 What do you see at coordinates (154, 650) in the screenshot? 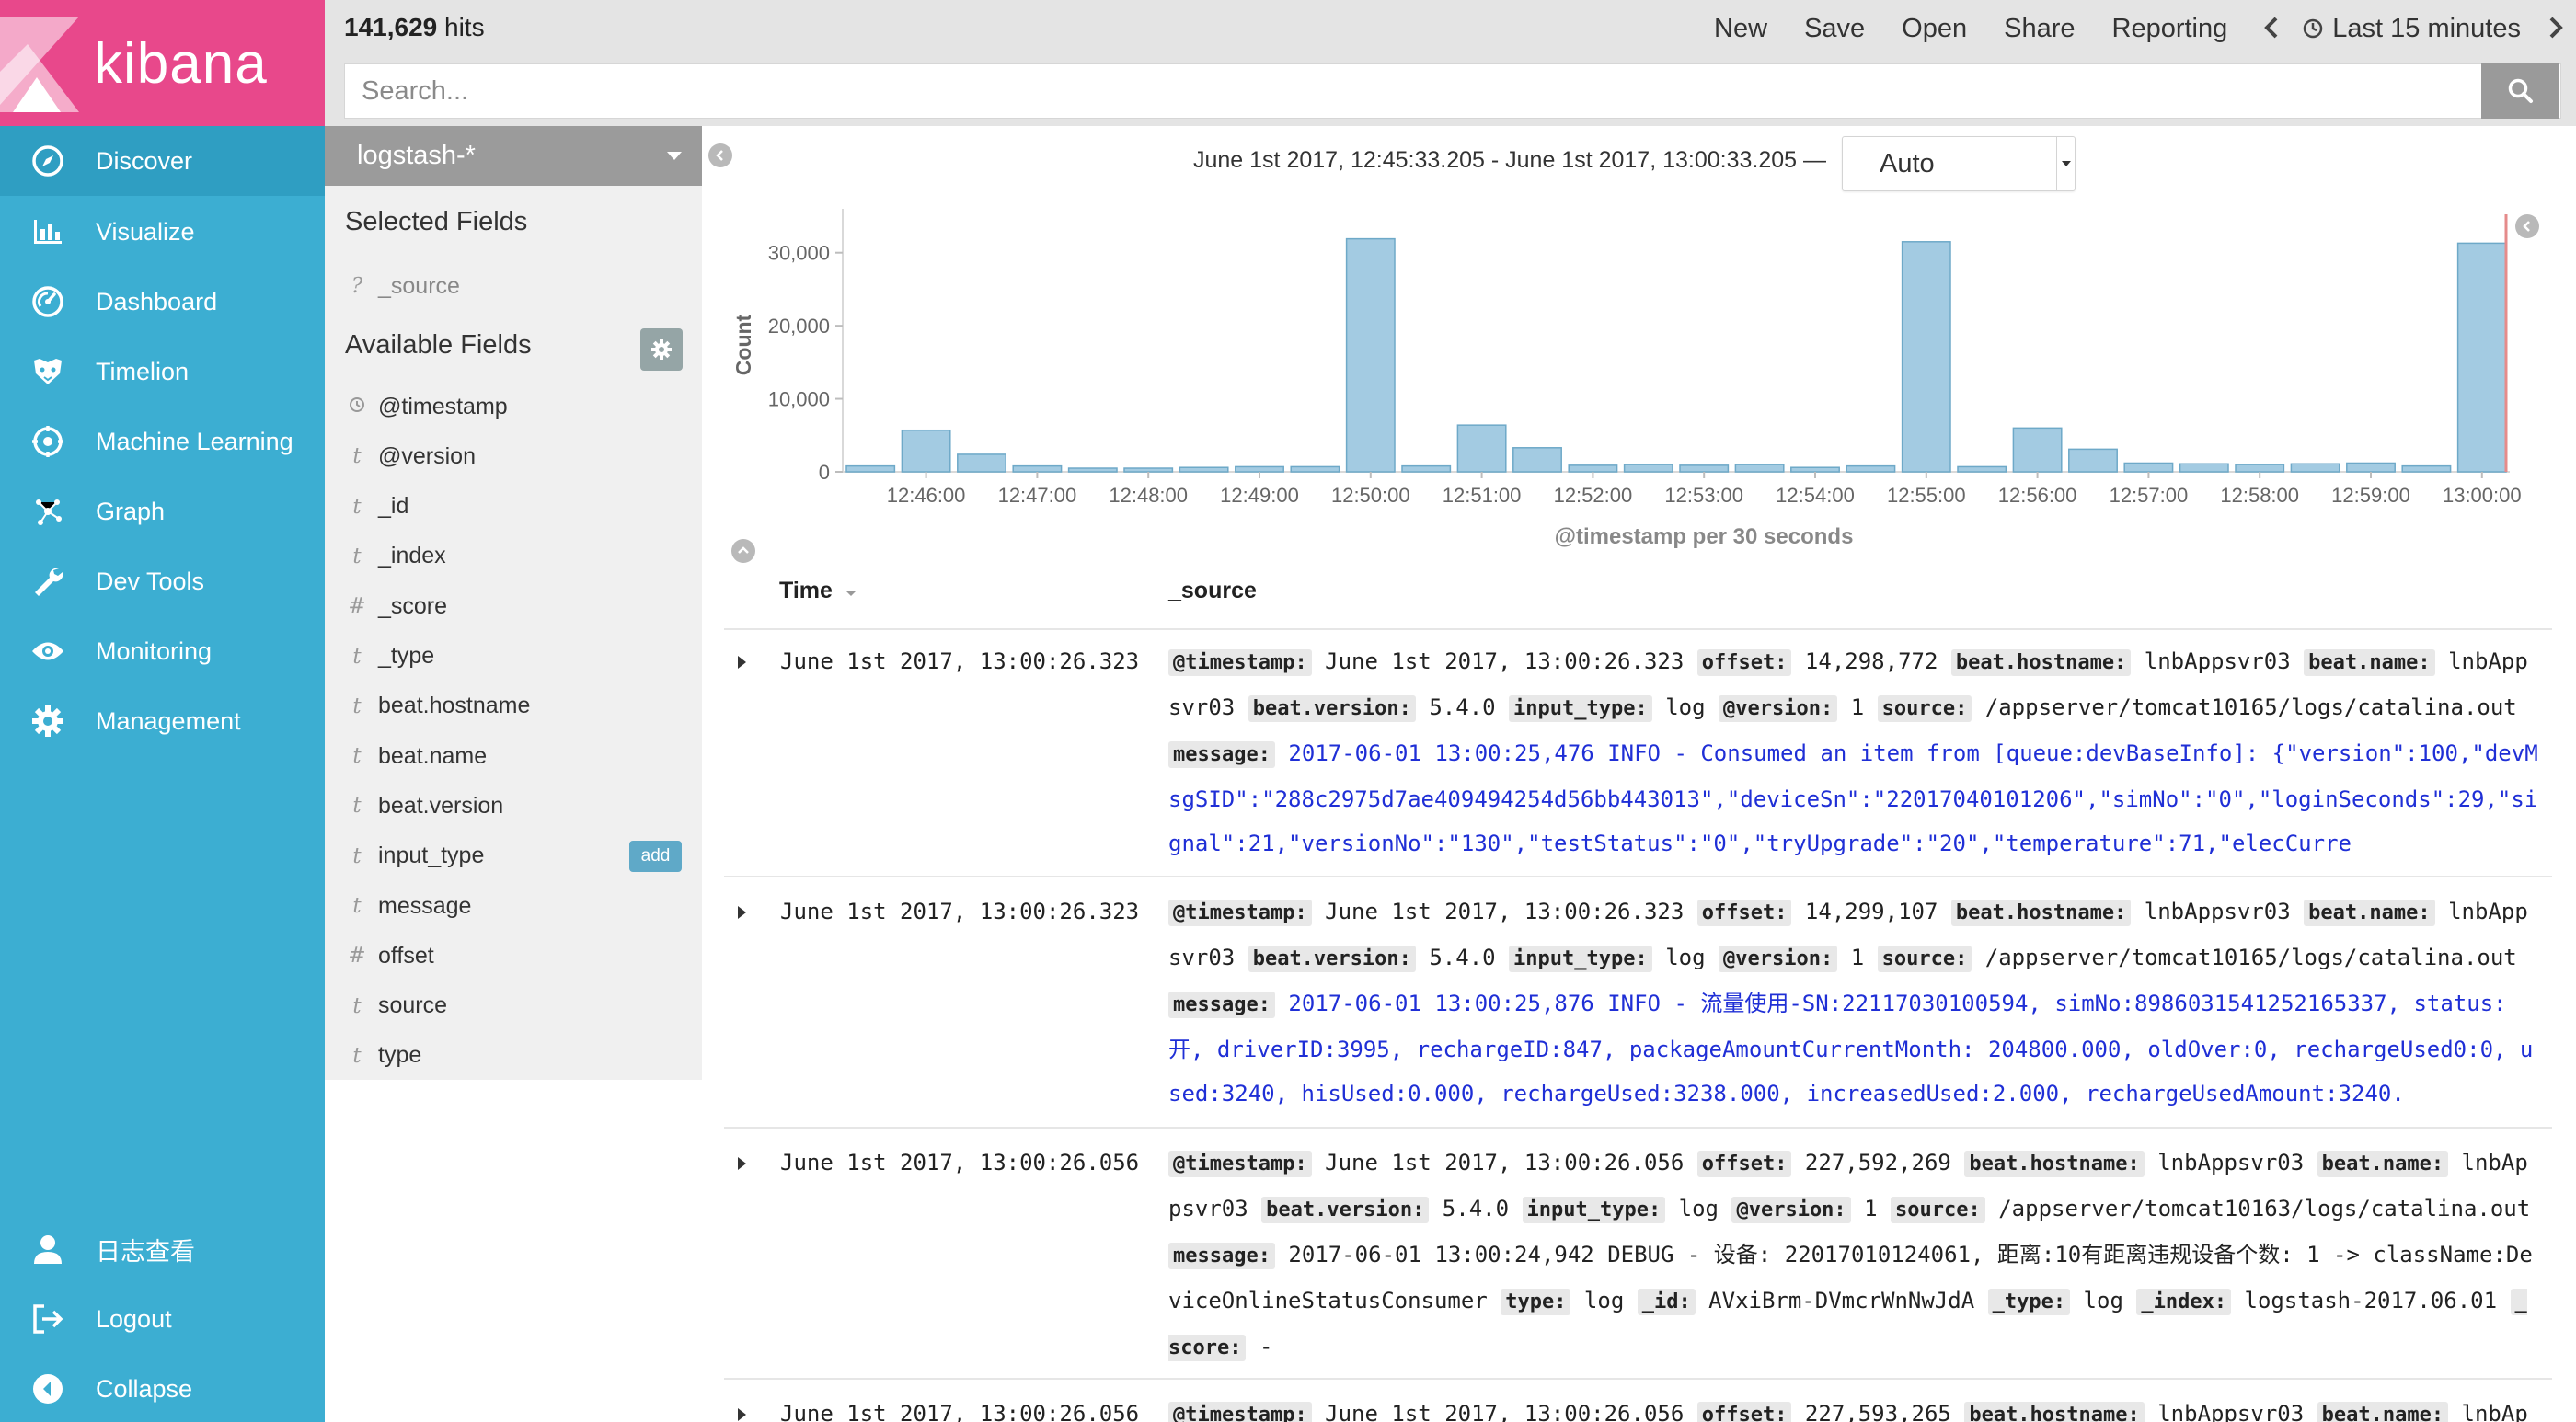
I see `nav-item-label: Monitoring` at bounding box center [154, 650].